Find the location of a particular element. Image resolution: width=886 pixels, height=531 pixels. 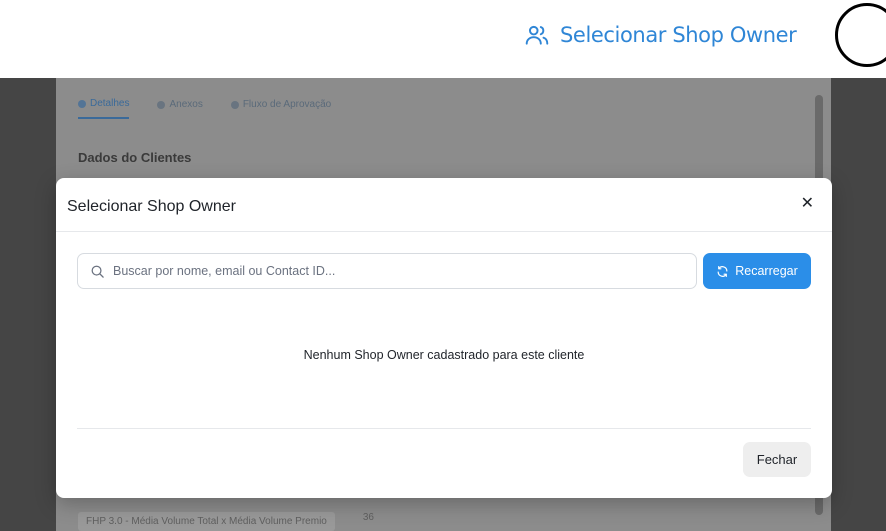

tab-label: Detalhes is located at coordinates (110, 103).